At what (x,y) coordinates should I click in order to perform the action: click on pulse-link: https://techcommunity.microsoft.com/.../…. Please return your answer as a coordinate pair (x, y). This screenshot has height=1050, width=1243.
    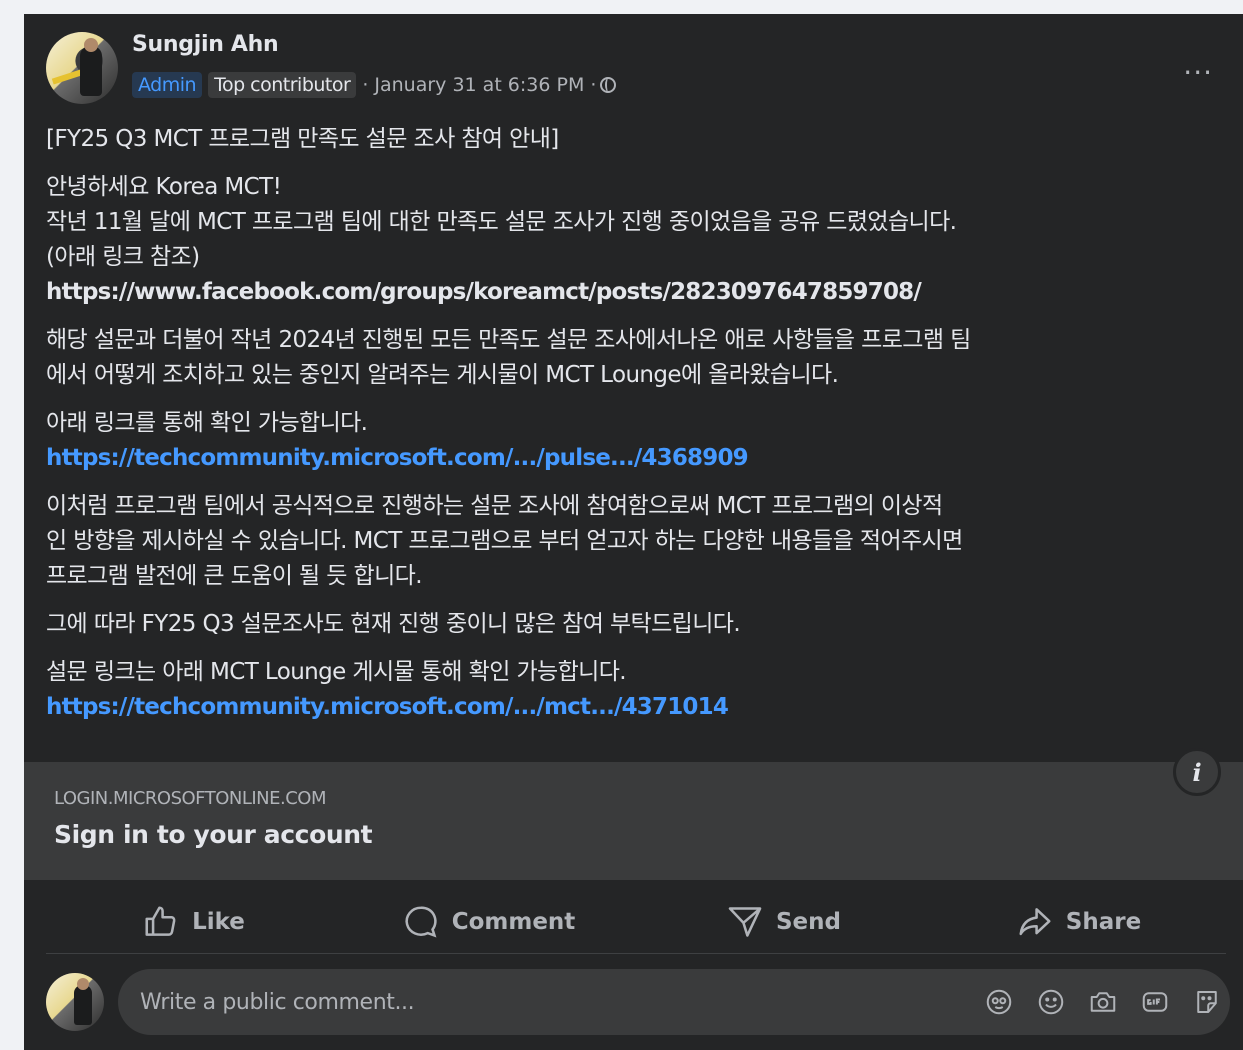
    Looking at the image, I should click on (641, 458).